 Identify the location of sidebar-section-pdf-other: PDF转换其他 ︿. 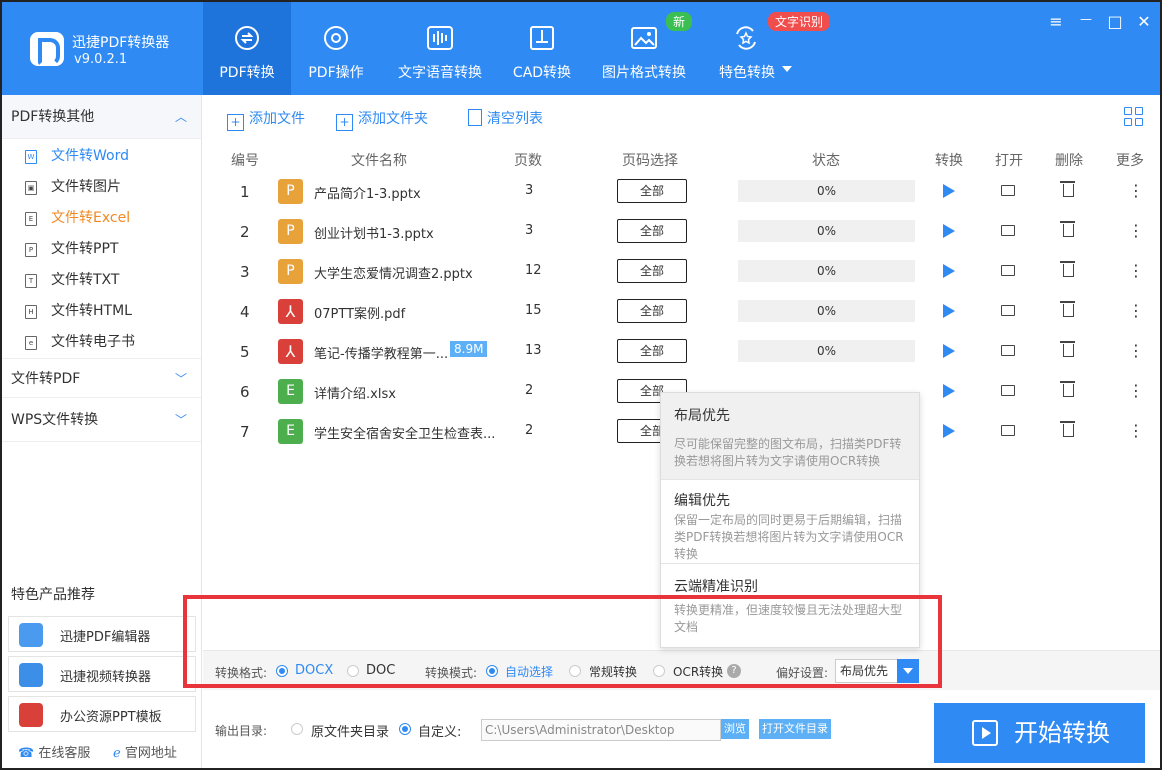
(101, 117).